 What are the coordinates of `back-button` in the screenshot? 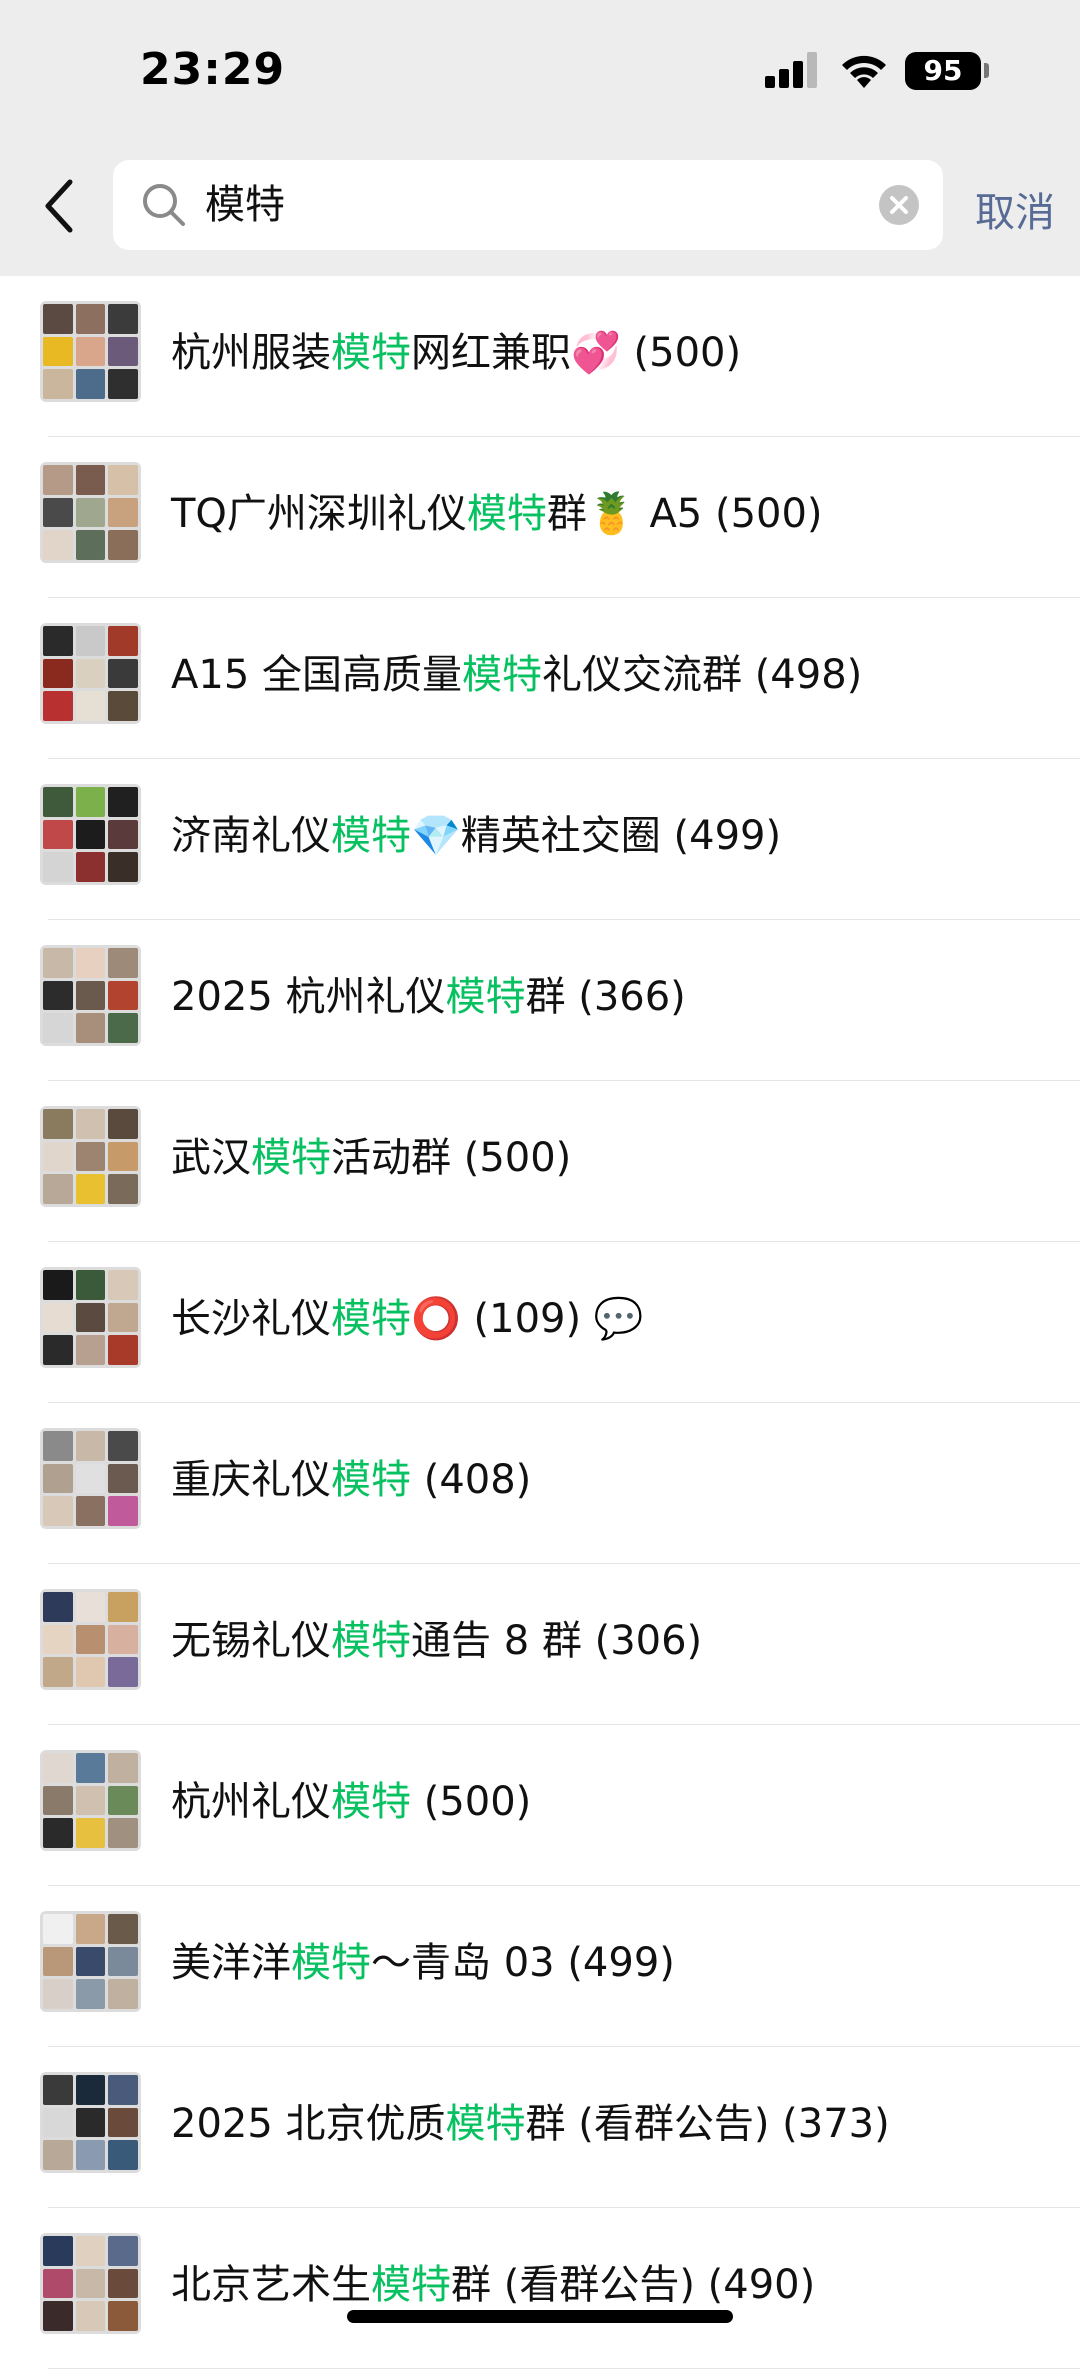 It's located at (60, 206).